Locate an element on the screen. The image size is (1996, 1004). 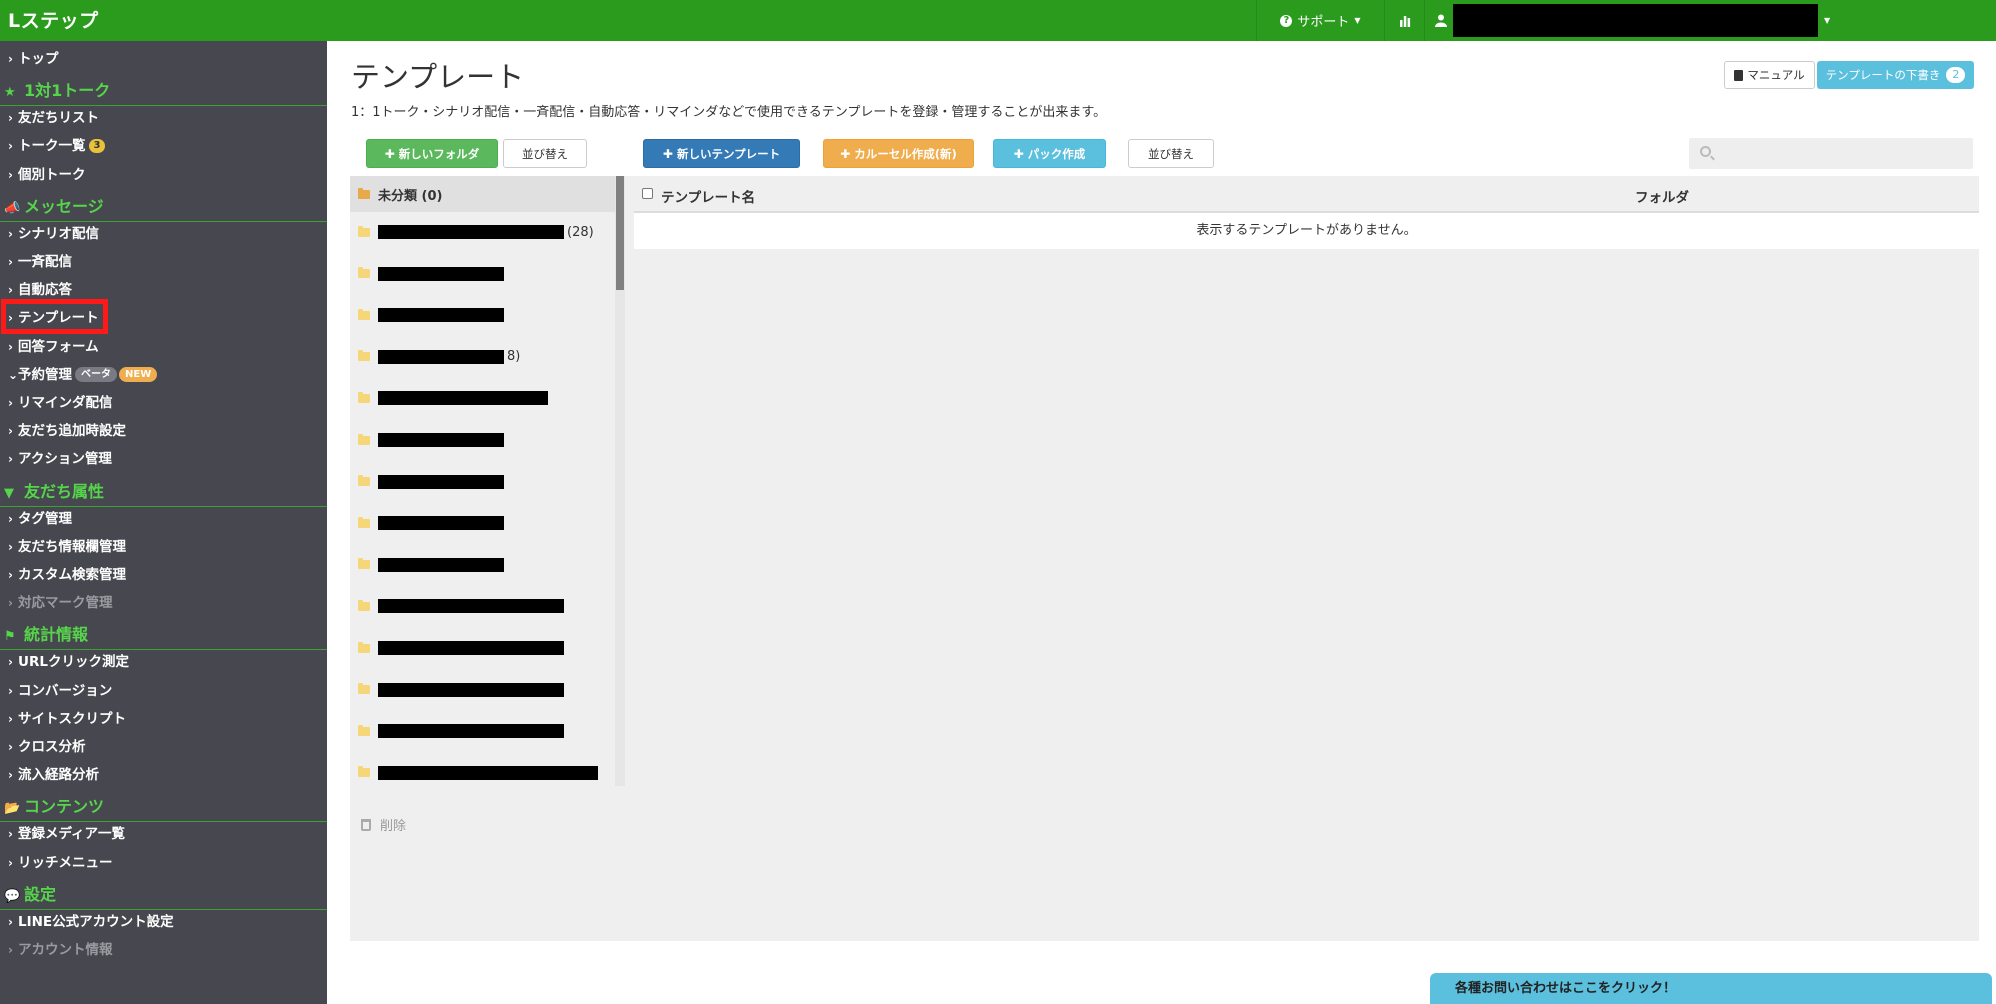
contact-tab: 各種お問い合わせはここをクリック！ is located at coordinates (1711, 988).